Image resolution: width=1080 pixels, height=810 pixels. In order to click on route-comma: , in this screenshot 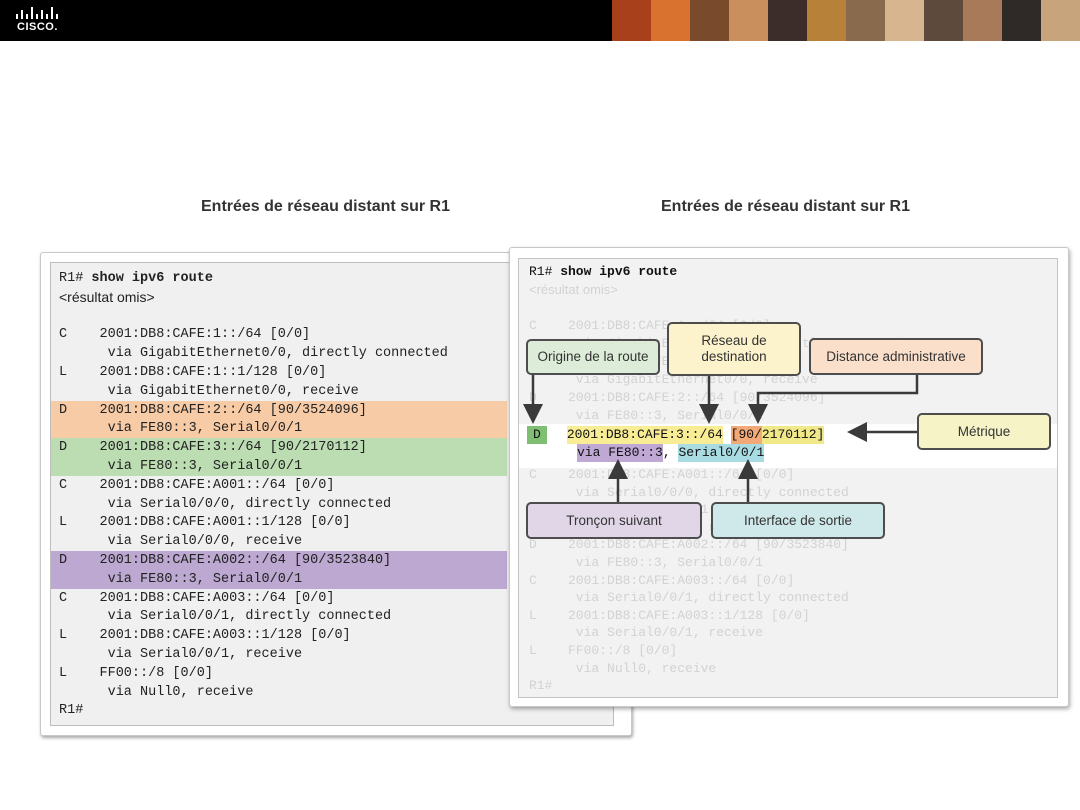, I will do `click(666, 452)`.